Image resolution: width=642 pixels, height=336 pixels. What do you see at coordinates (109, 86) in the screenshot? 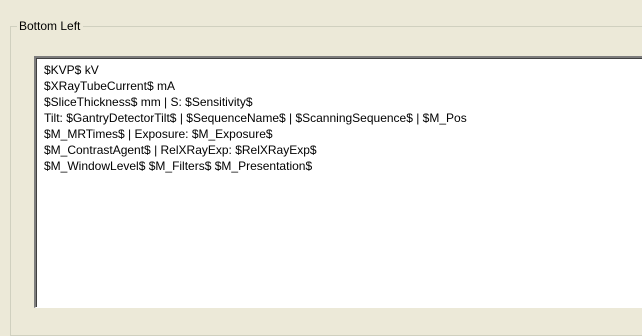
I see `text-line: $XRayTubeCurrent$ mA` at bounding box center [109, 86].